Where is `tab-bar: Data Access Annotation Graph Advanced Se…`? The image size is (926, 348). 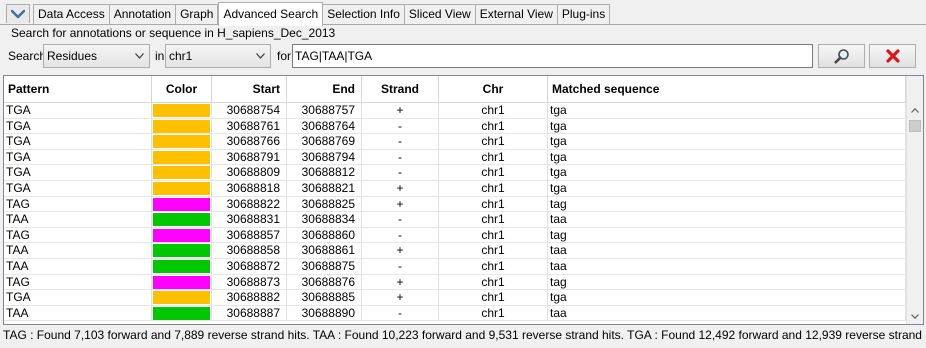
tab-bar: Data Access Annotation Graph Advanced Se… is located at coordinates (463, 13).